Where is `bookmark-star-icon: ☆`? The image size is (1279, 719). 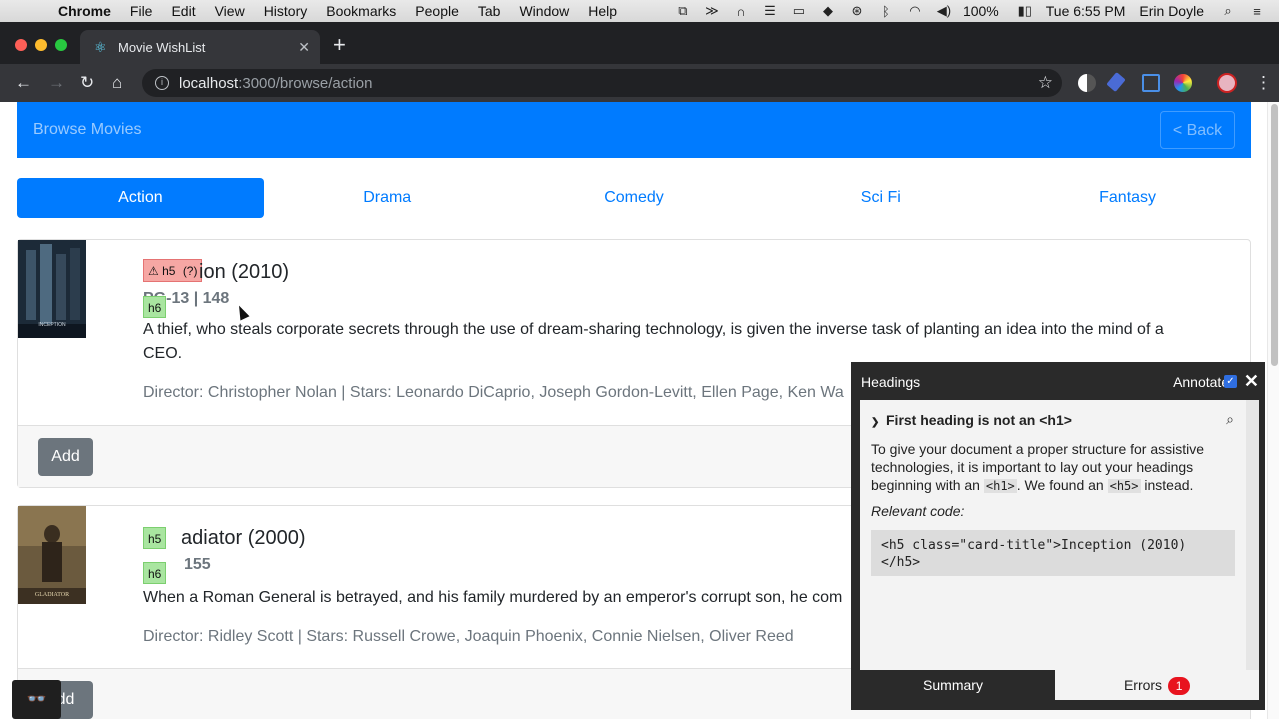 bookmark-star-icon: ☆ is located at coordinates (1045, 83).